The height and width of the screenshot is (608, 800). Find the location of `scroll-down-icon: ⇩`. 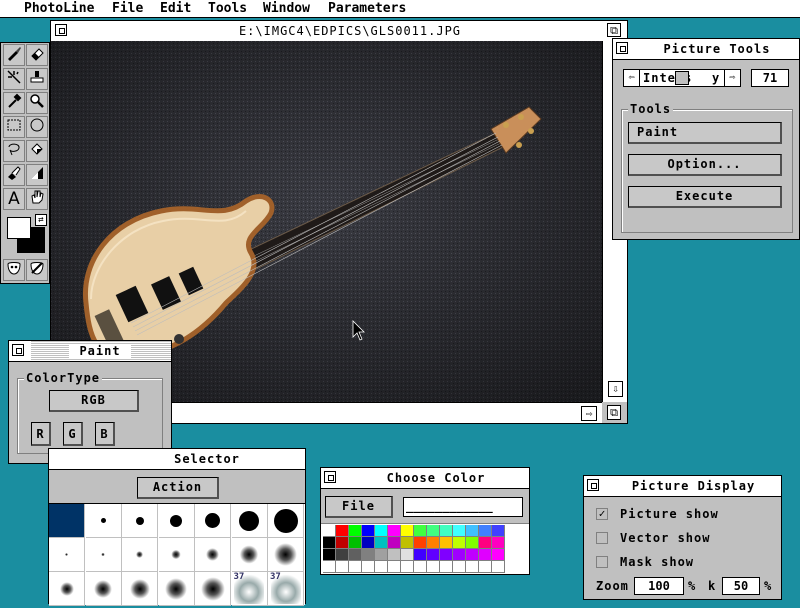

scroll-down-icon: ⇩ is located at coordinates (615, 389).